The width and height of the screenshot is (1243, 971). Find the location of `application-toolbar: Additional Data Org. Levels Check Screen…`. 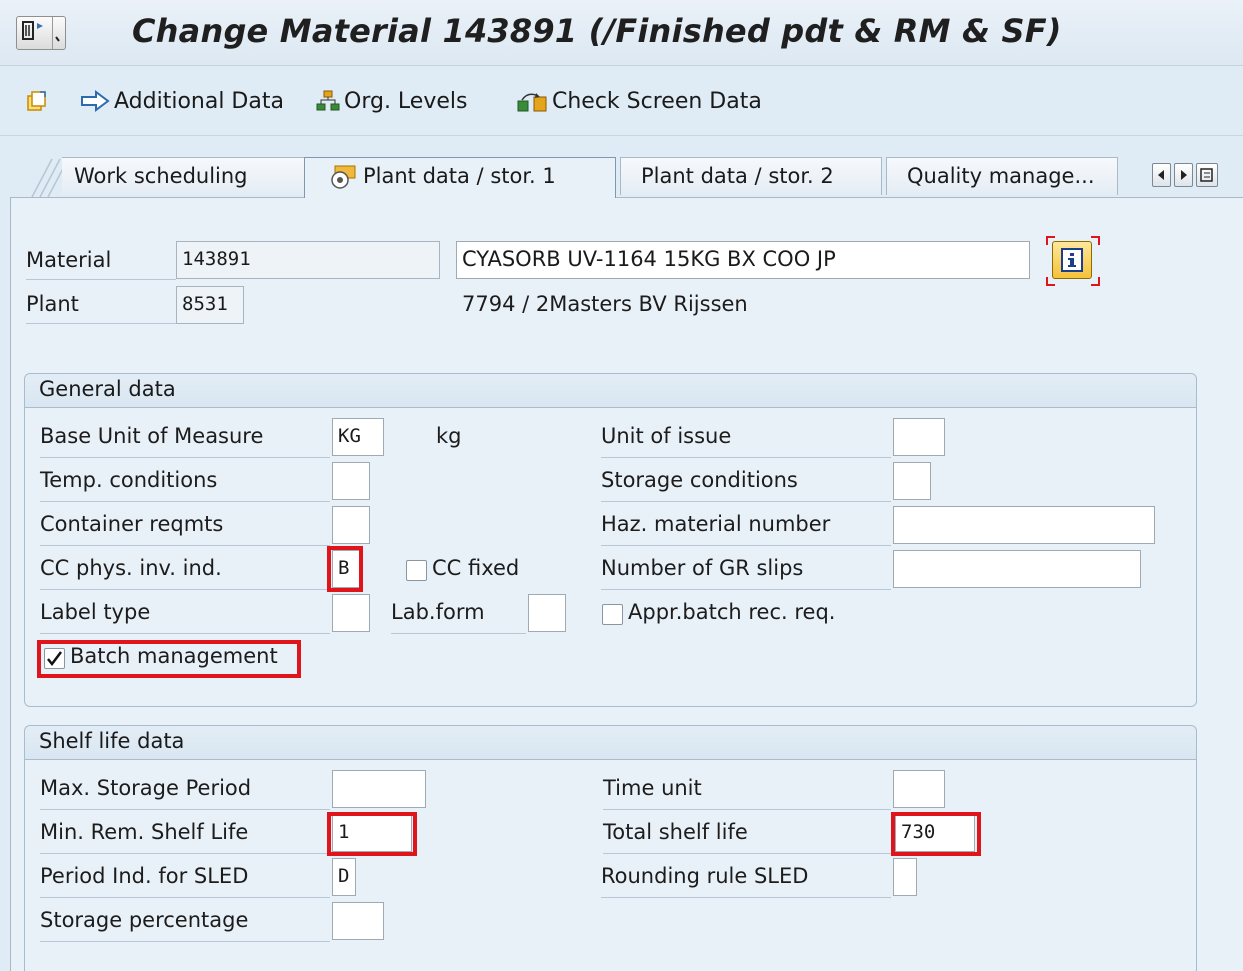

application-toolbar: Additional Data Org. Levels Check Screen… is located at coordinates (621, 101).